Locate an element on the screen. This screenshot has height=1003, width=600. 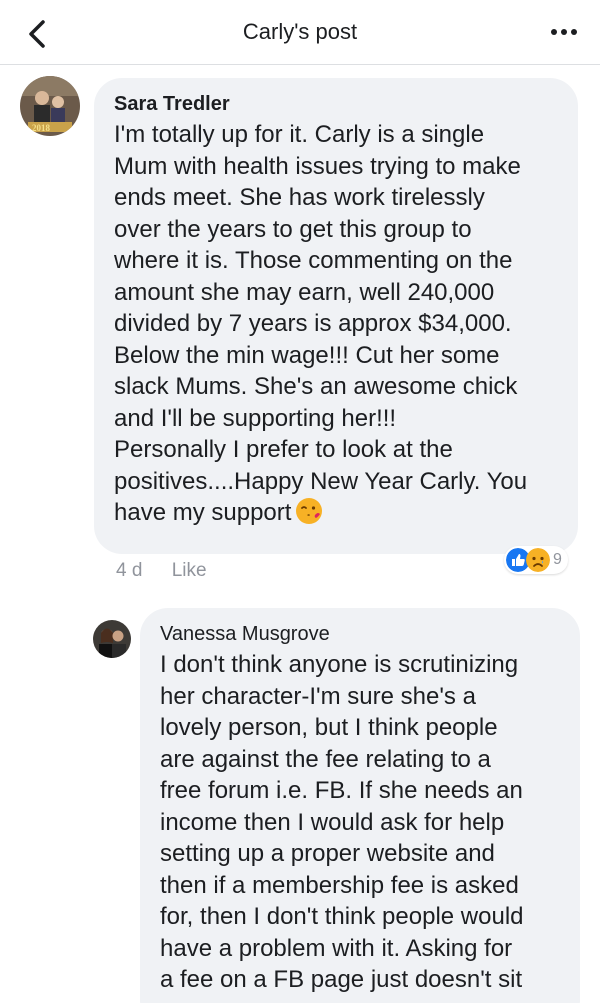
profile-photo-icon is located at coordinates (112, 639).